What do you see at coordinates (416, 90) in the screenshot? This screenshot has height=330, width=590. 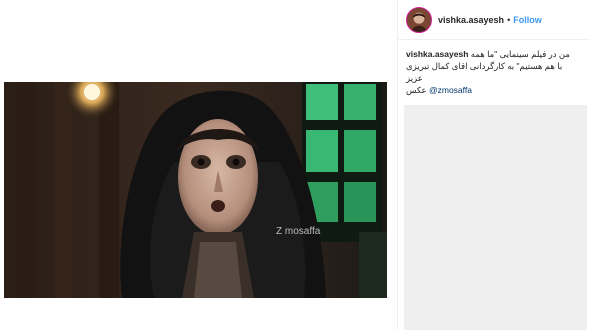 I see `caption-credit-word: عکس` at bounding box center [416, 90].